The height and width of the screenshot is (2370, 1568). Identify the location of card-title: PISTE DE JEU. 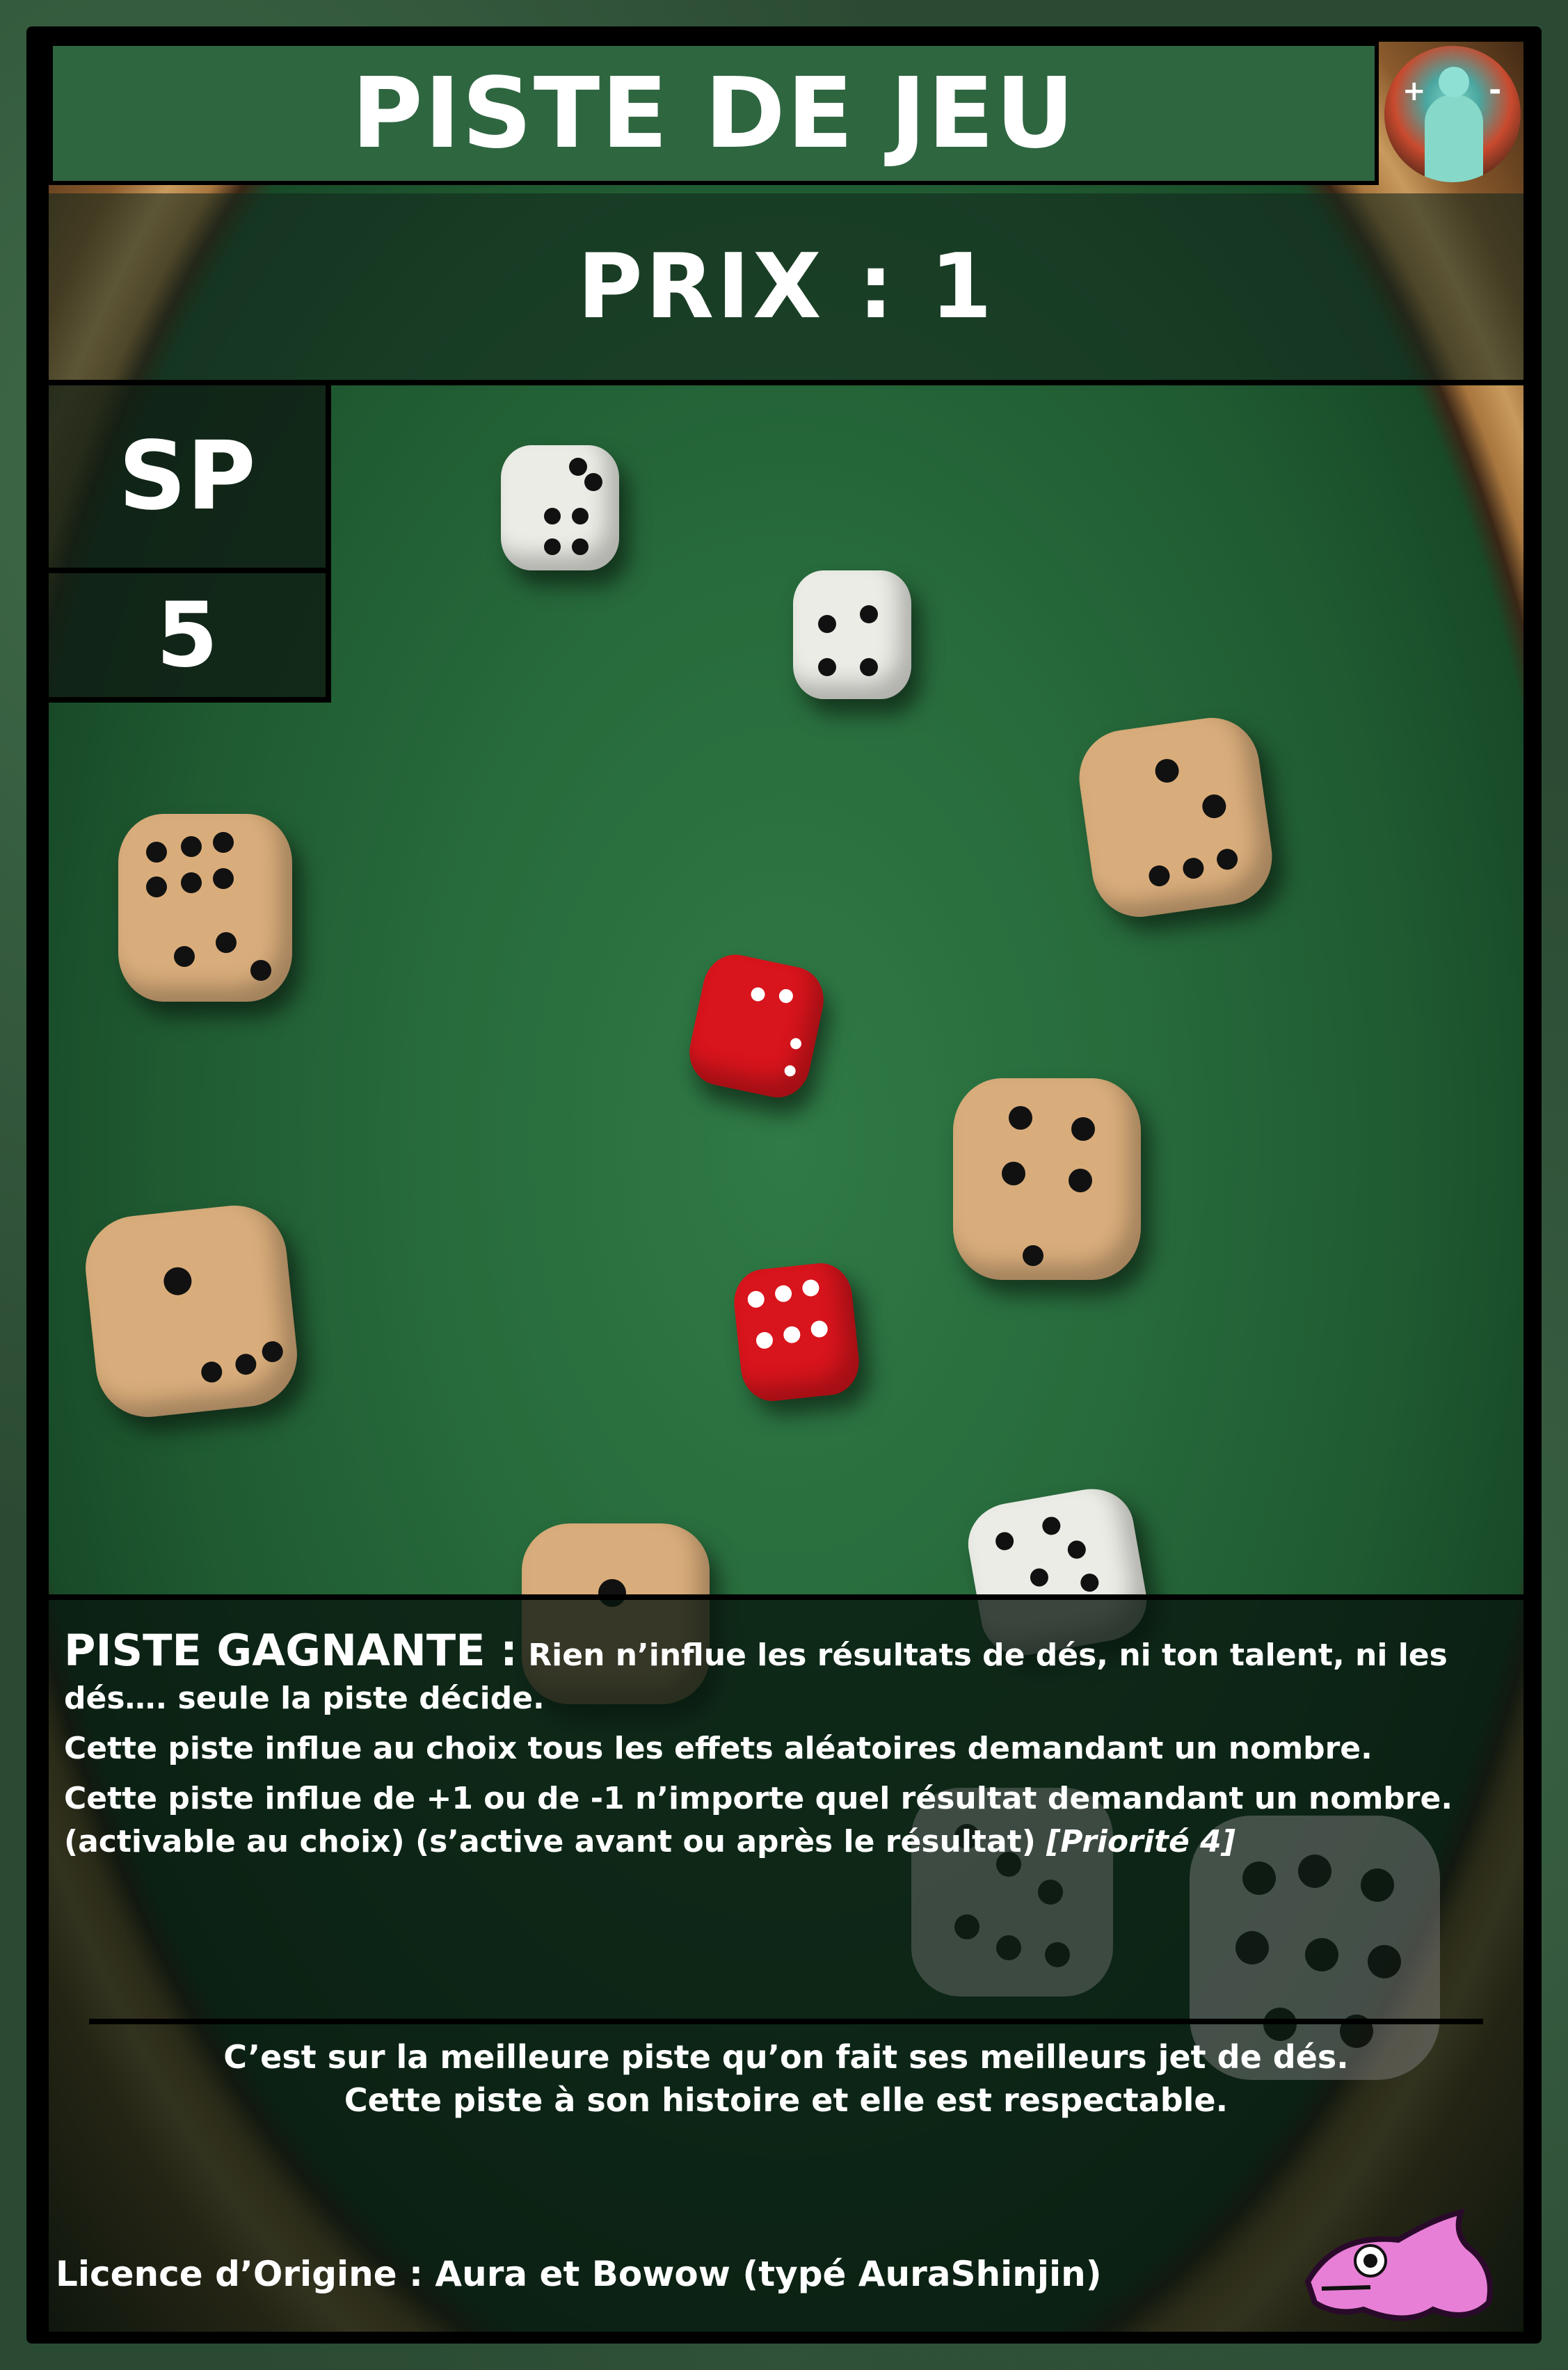
(713, 113).